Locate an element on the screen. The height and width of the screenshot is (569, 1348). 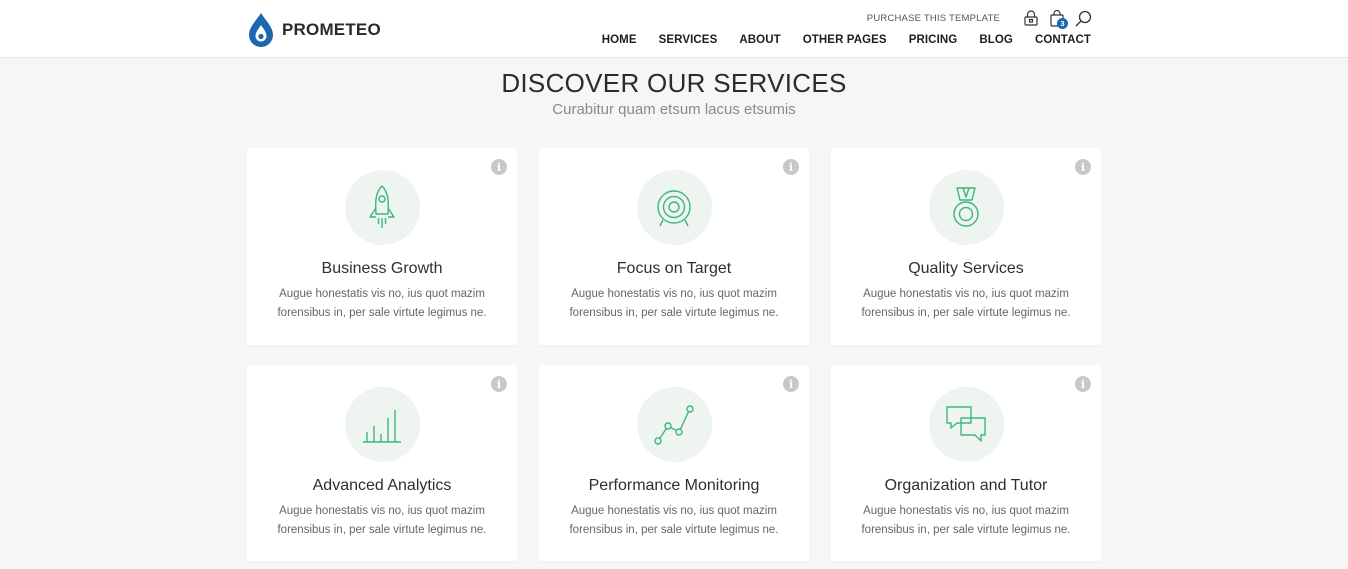
rocket-icon is located at coordinates (382, 206).